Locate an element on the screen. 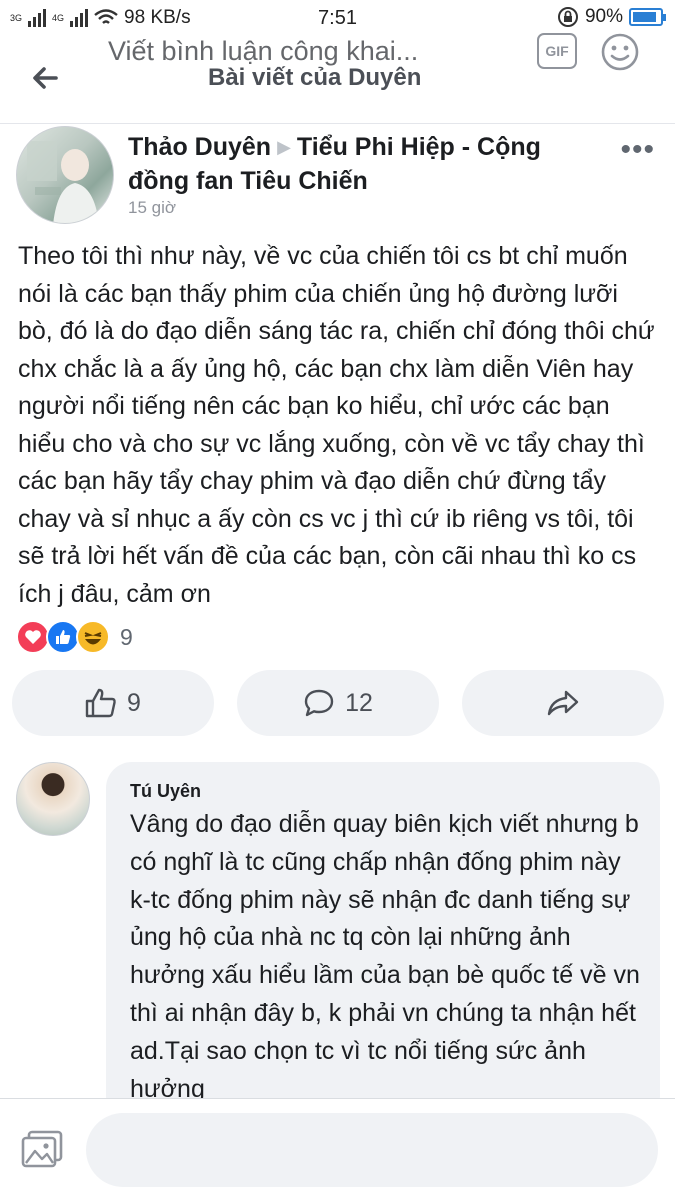 This screenshot has height=1200, width=675. share-button is located at coordinates (563, 703).